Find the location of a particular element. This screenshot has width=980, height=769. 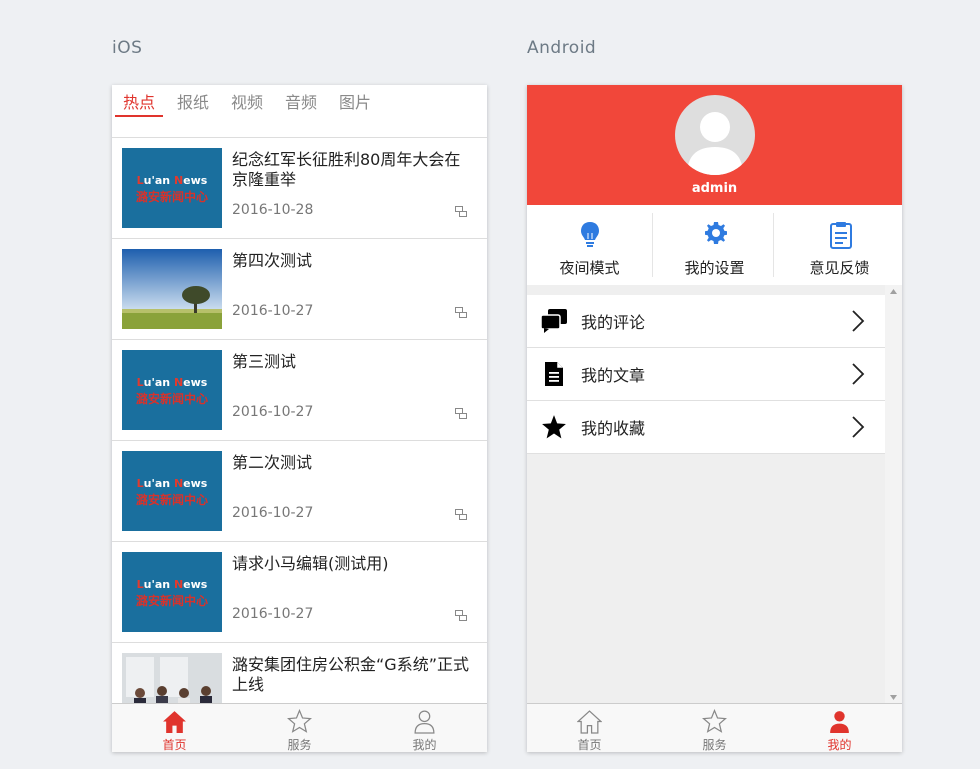

document-icon is located at coordinates (554, 374).